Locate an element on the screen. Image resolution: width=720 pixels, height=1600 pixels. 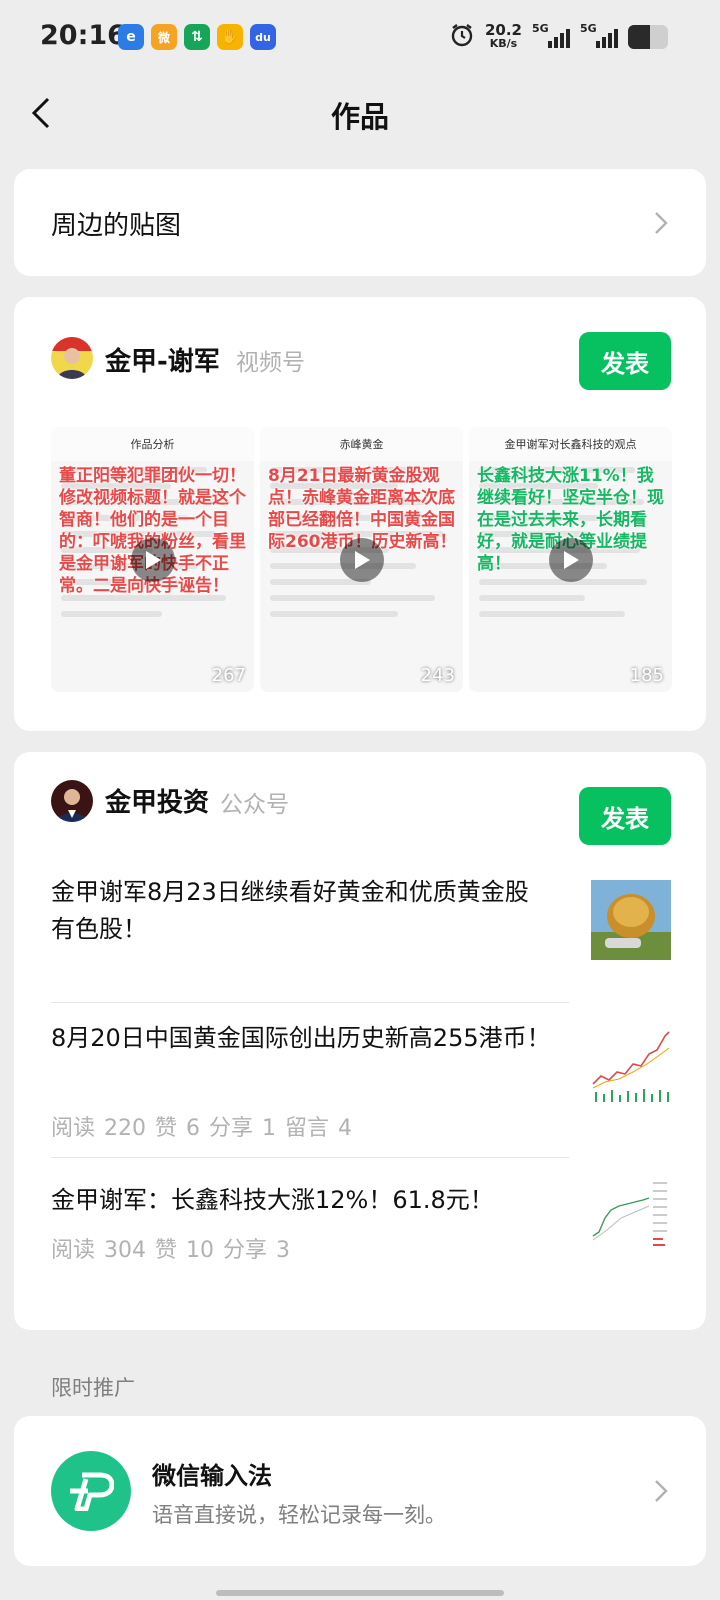
promo-section-label: 限时推广 is located at coordinates (93, 1388).